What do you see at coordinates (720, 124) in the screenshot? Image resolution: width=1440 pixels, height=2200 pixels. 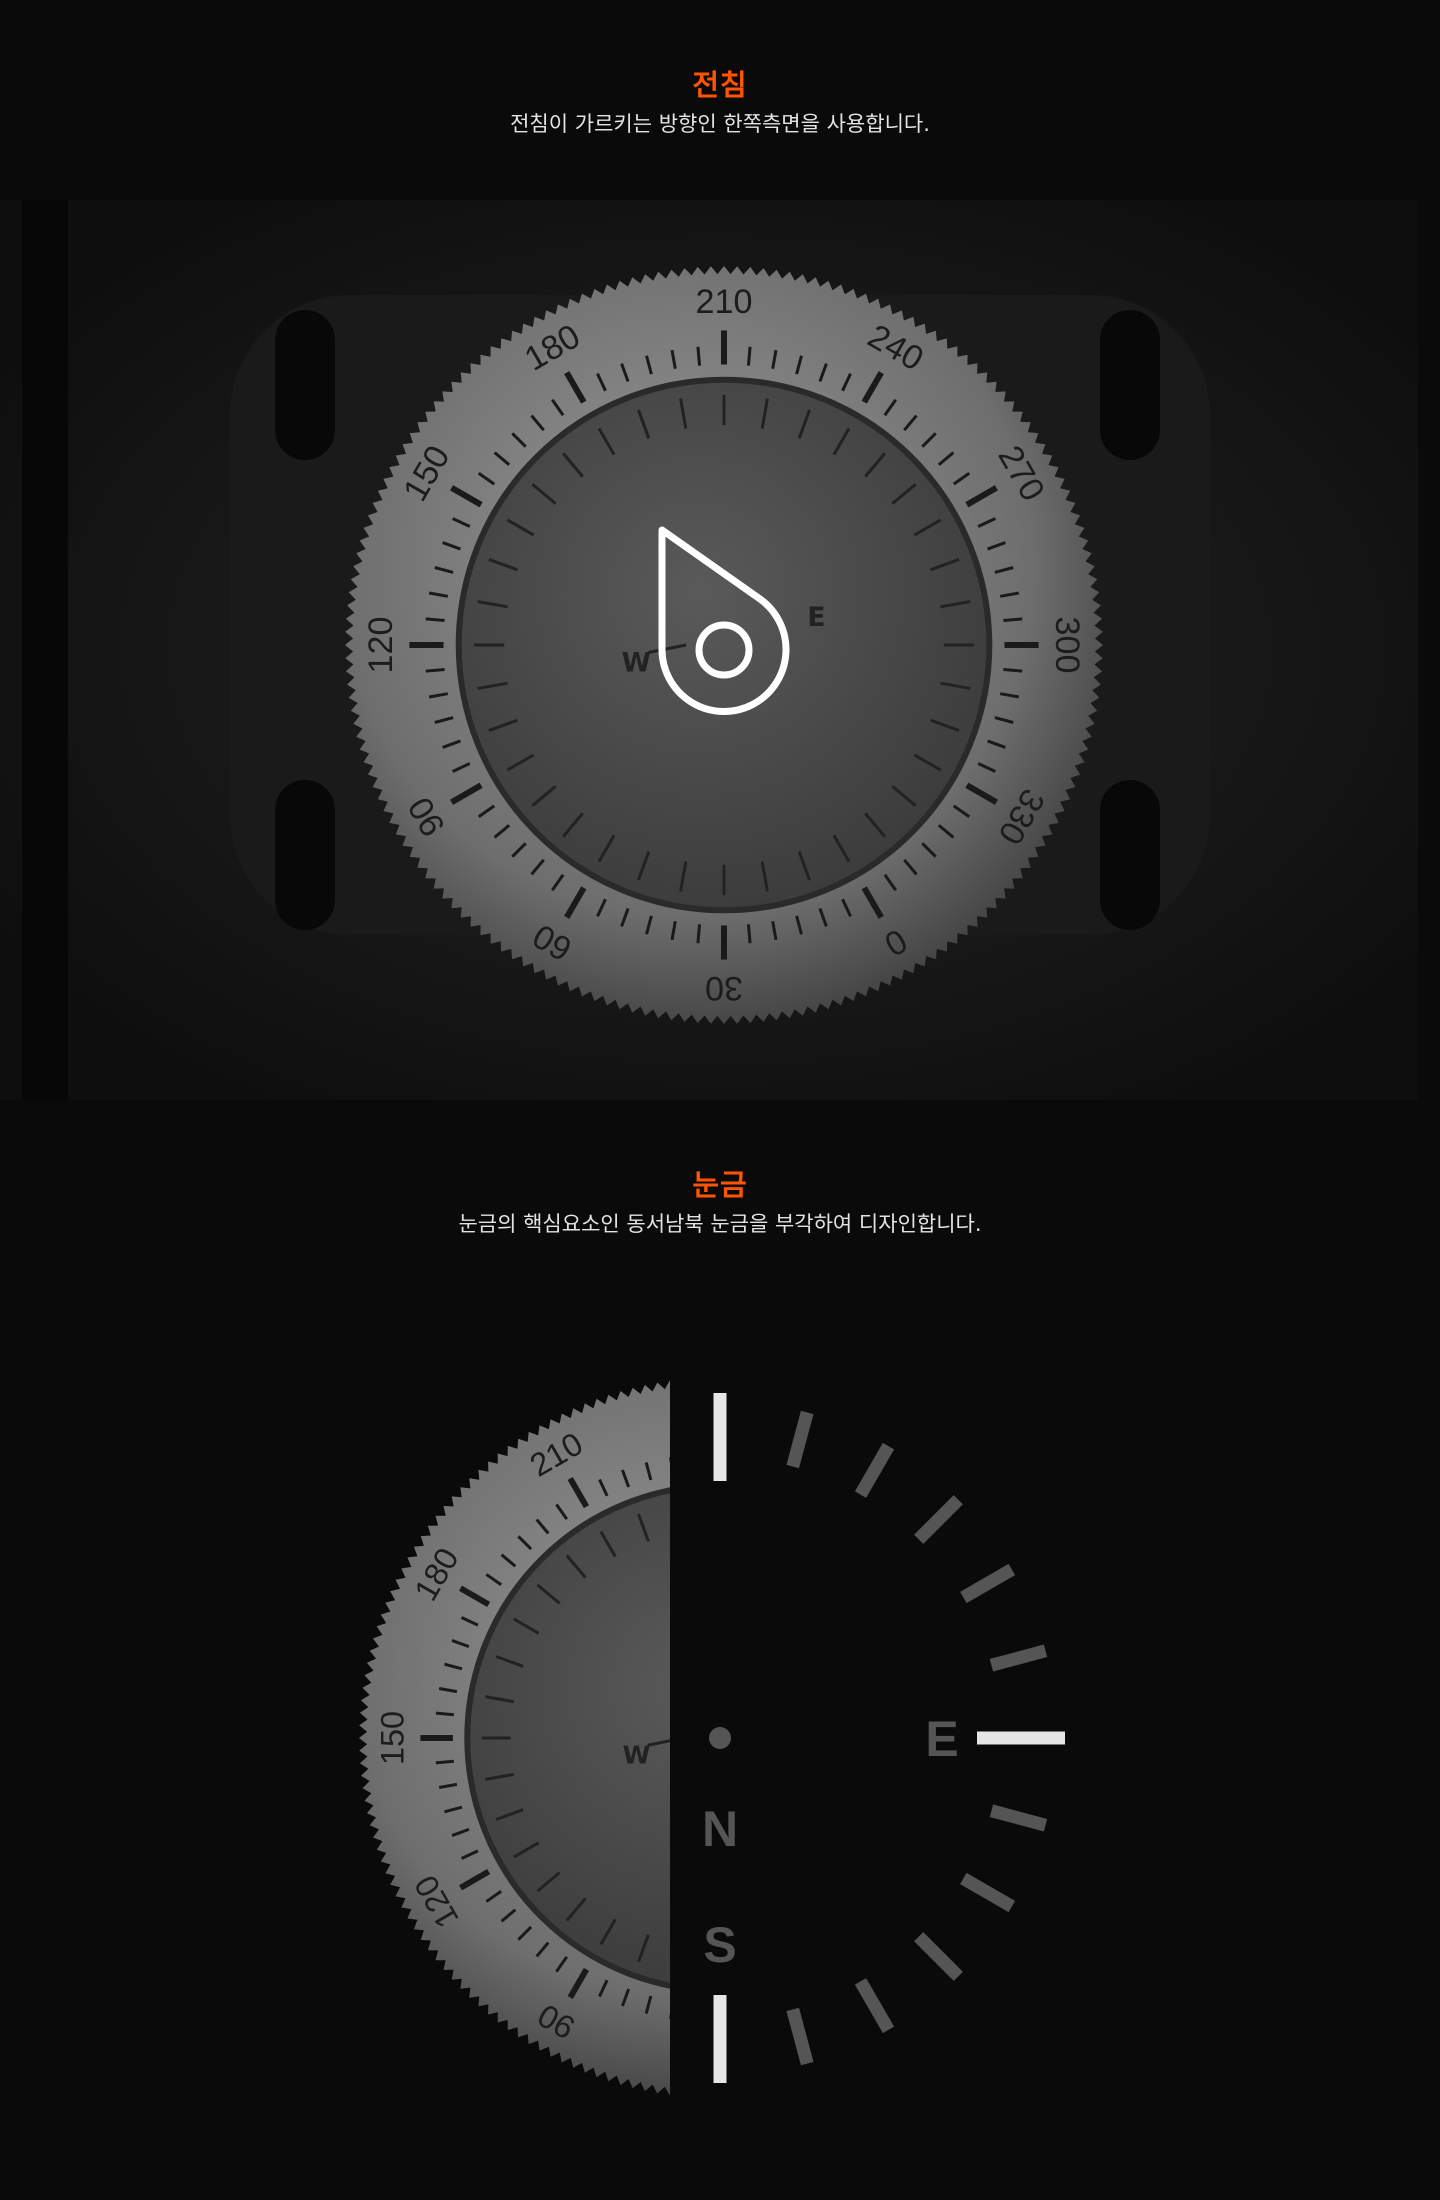 I see `section-description: 전침이 가르키는 방향인 한쪽측면을 사용합니다.` at bounding box center [720, 124].